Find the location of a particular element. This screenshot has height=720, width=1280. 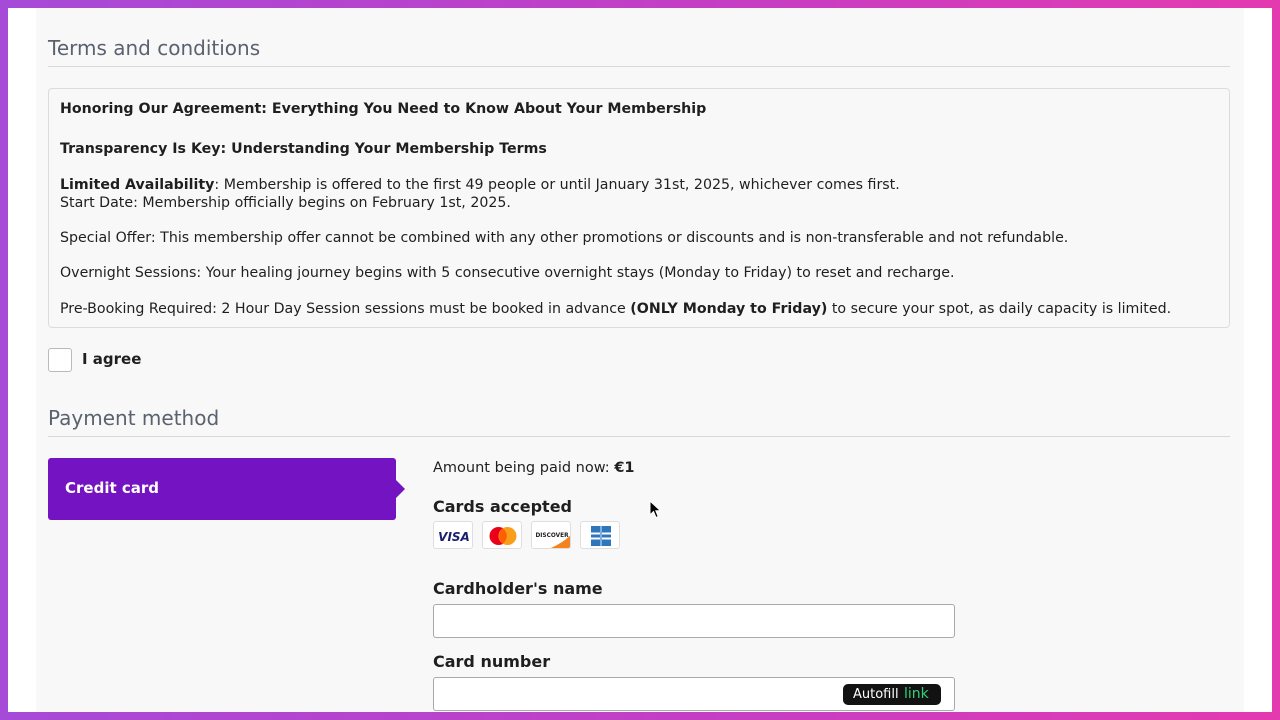

terms-section-title: Terms and conditions is located at coordinates (154, 48).